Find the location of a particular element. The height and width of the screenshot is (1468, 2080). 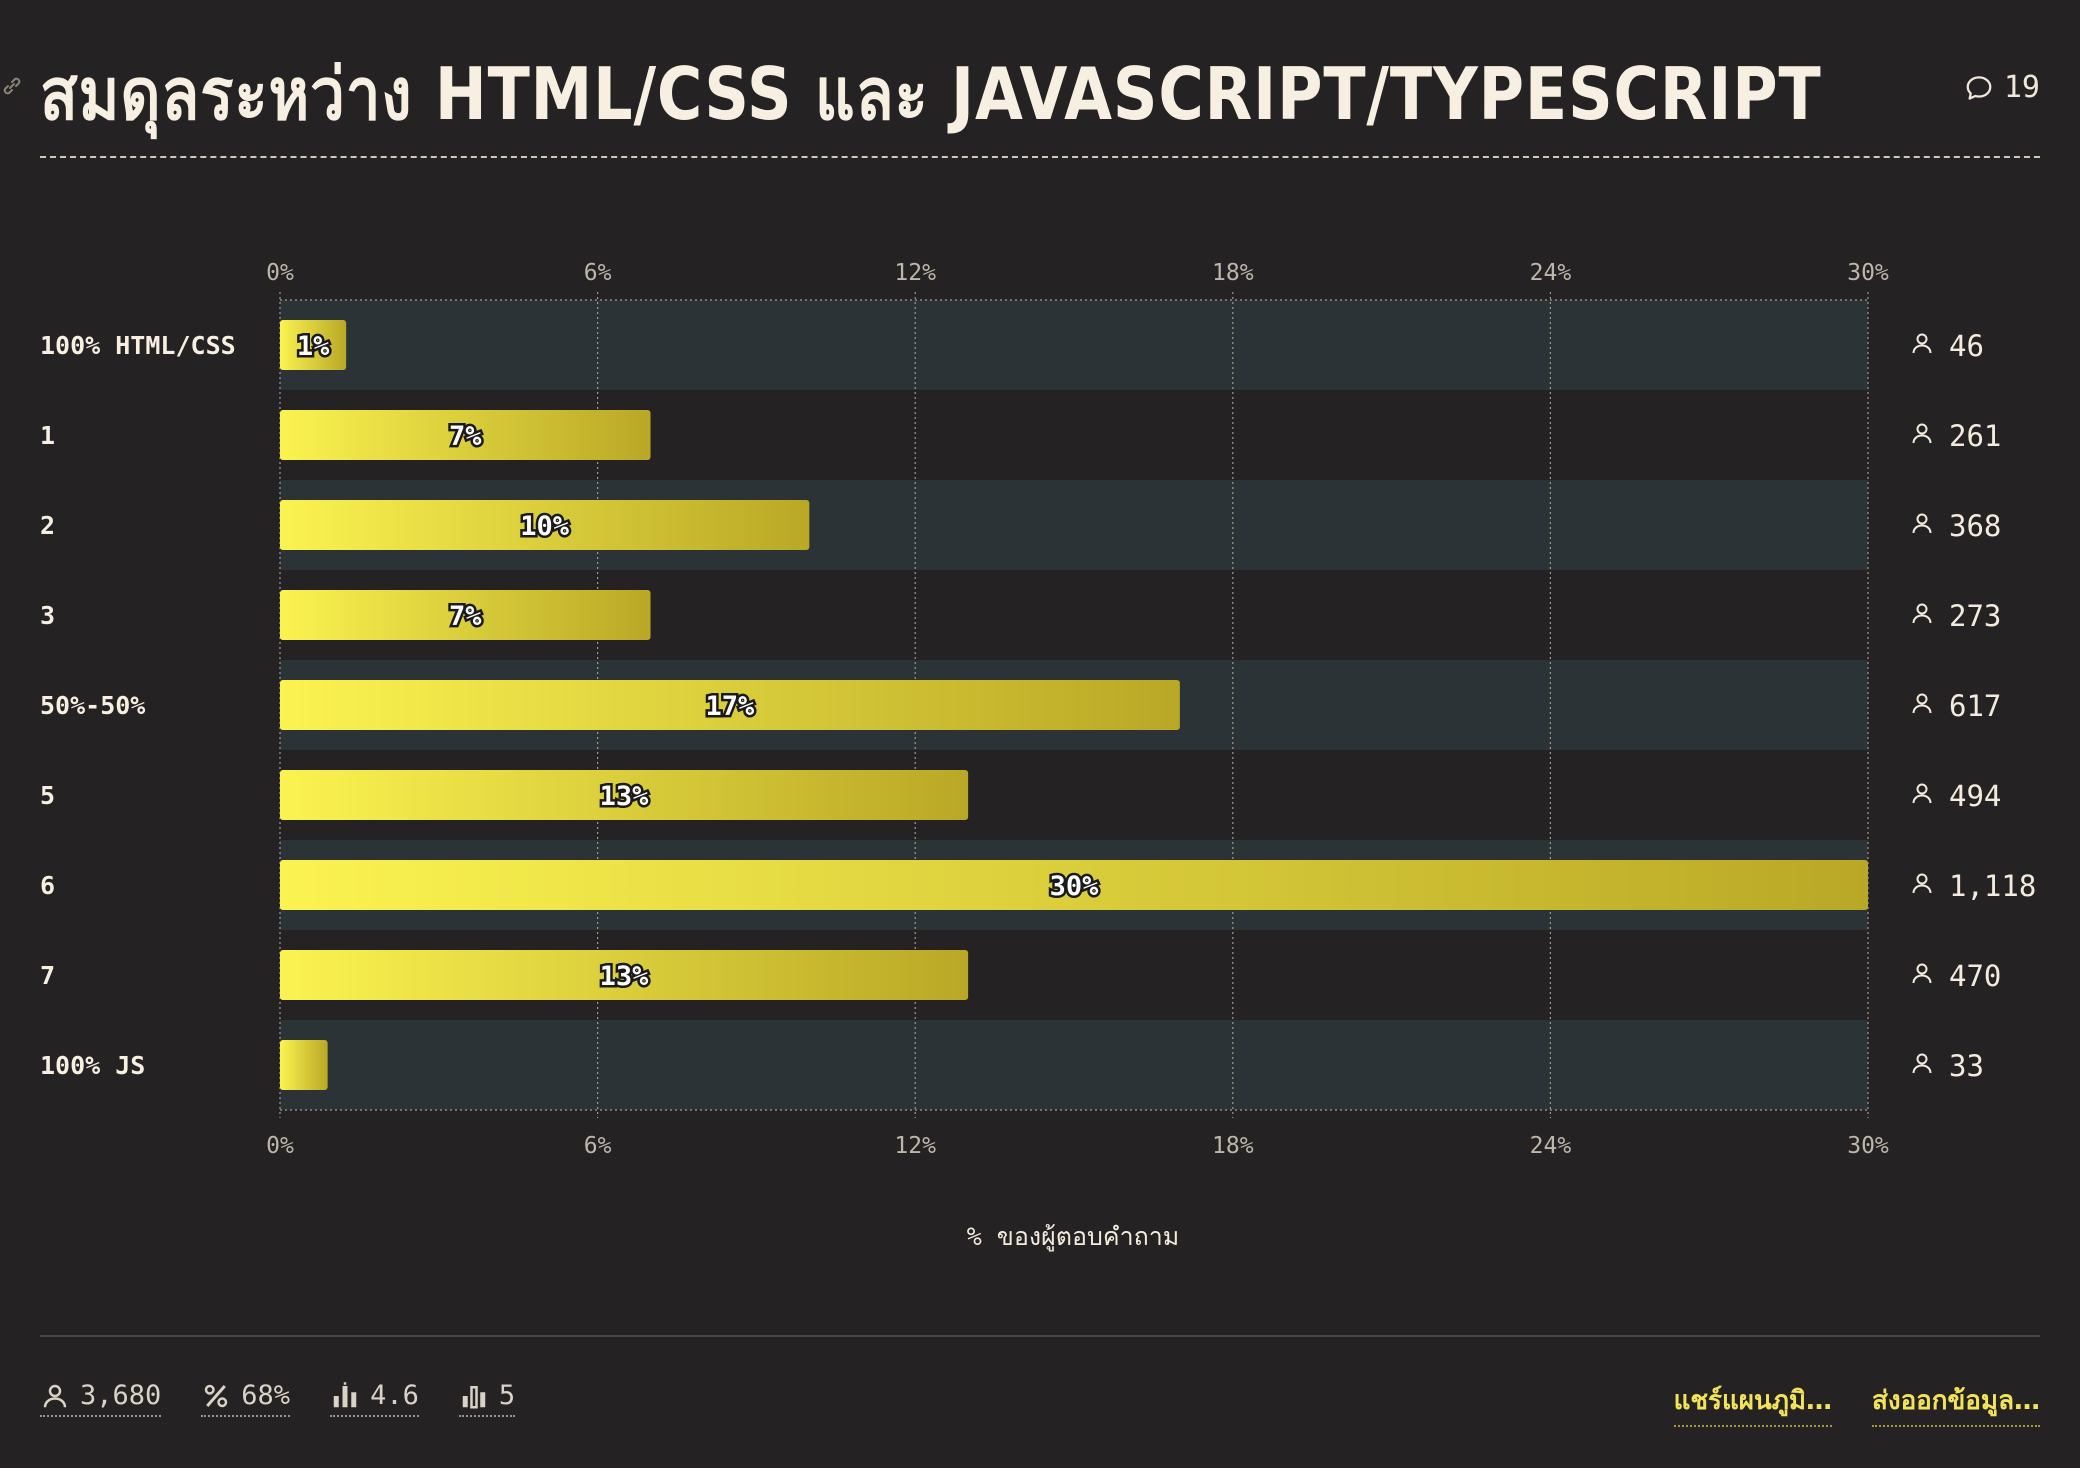

bar-value-label: 17% is located at coordinates (731, 706).